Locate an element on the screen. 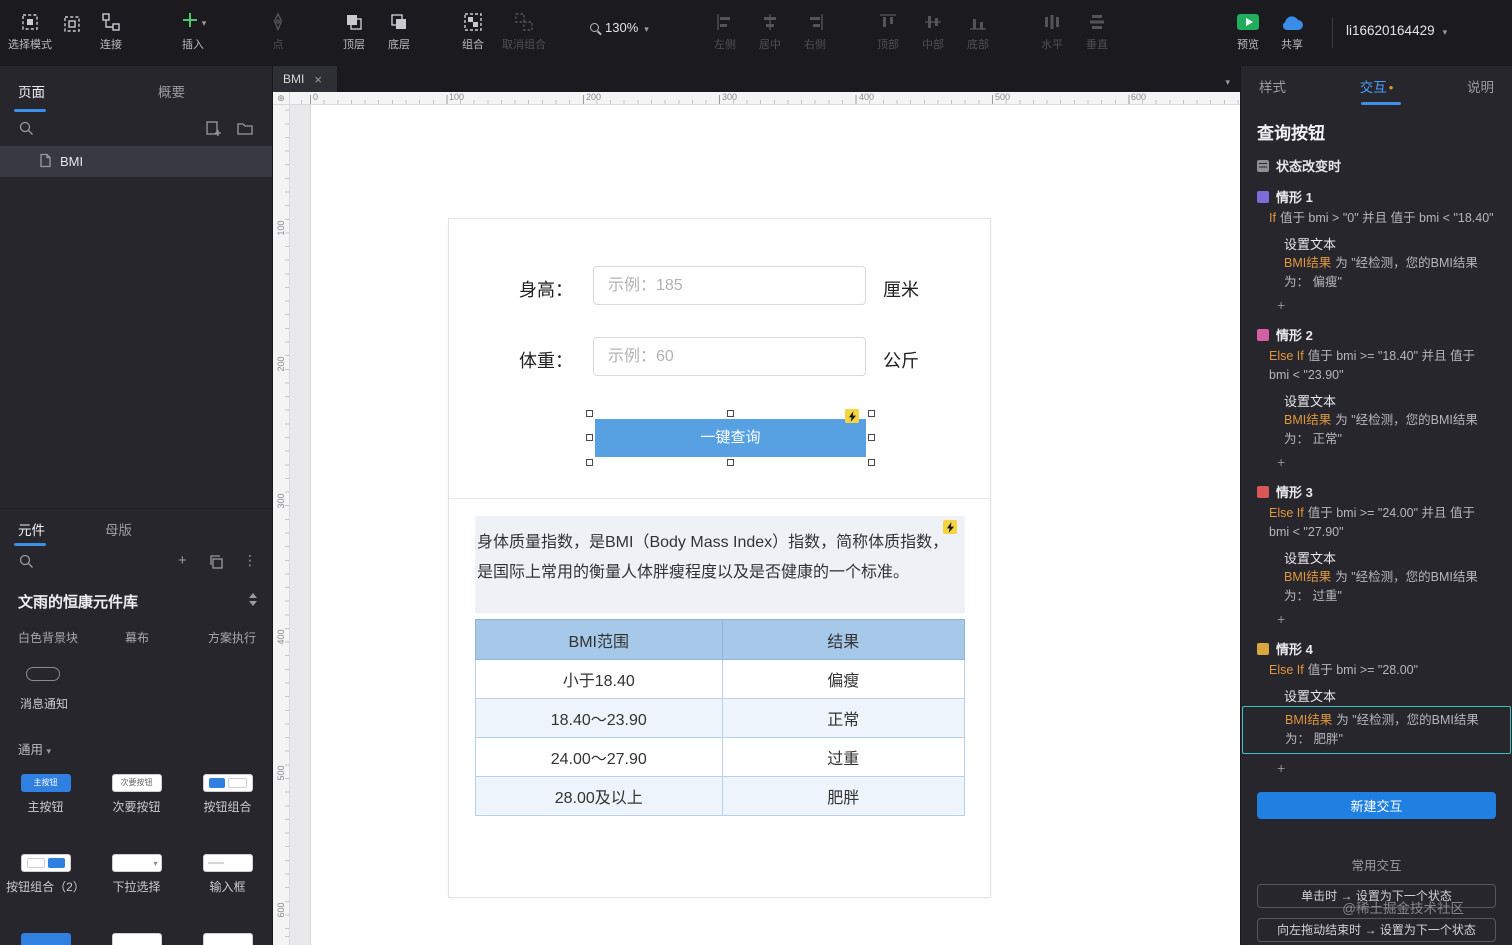 The width and height of the screenshot is (1512, 945). duplicate-icon is located at coordinates (216, 564).